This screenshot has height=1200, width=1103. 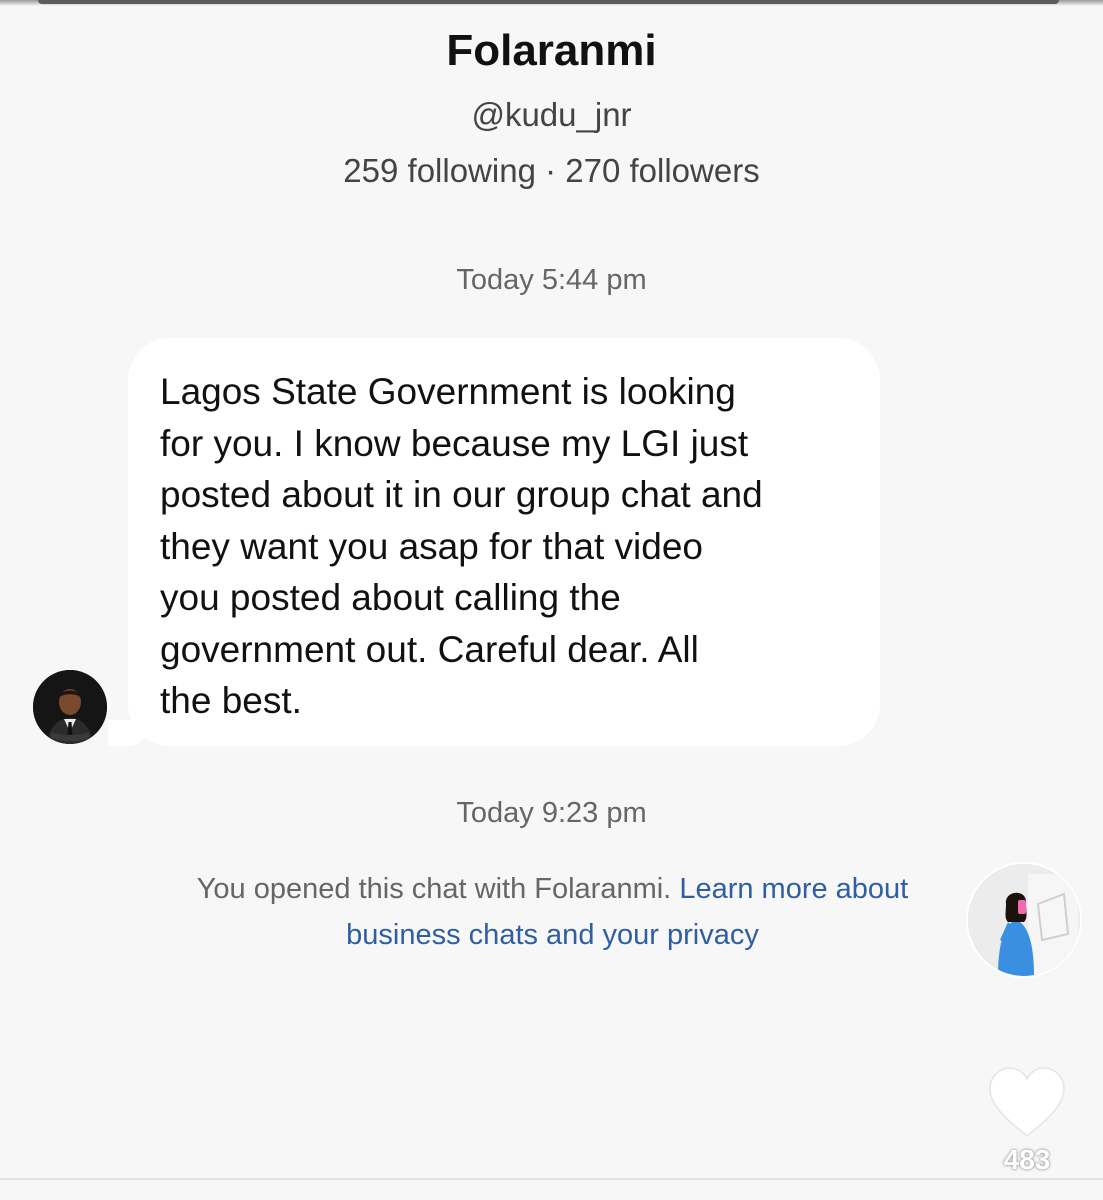 I want to click on sender-avatar, so click(x=70, y=707).